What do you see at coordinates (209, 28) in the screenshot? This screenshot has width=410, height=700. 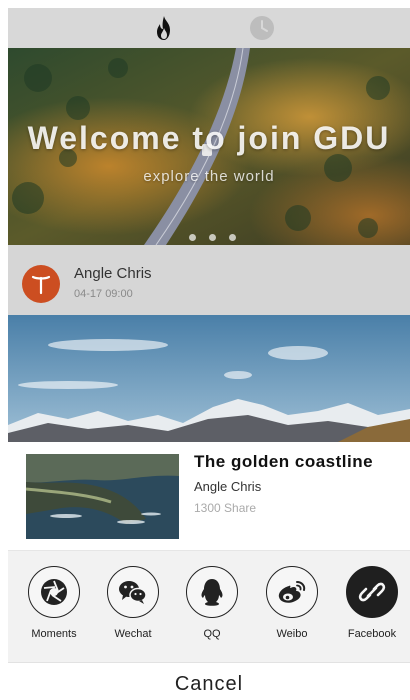 I see `top-tab-bar` at bounding box center [209, 28].